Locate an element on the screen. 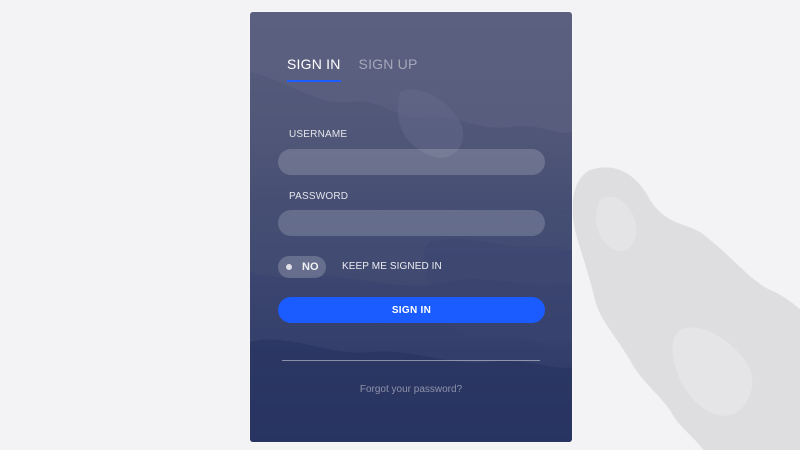  username-label: USERNAME is located at coordinates (318, 134).